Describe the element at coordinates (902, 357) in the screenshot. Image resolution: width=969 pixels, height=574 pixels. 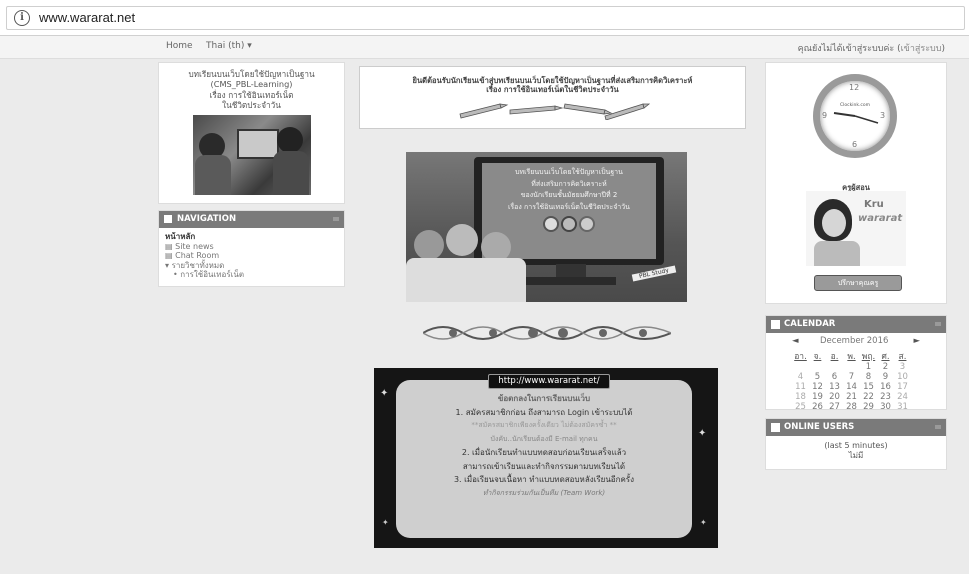
I see `calendar-day-header: ส.` at that location.